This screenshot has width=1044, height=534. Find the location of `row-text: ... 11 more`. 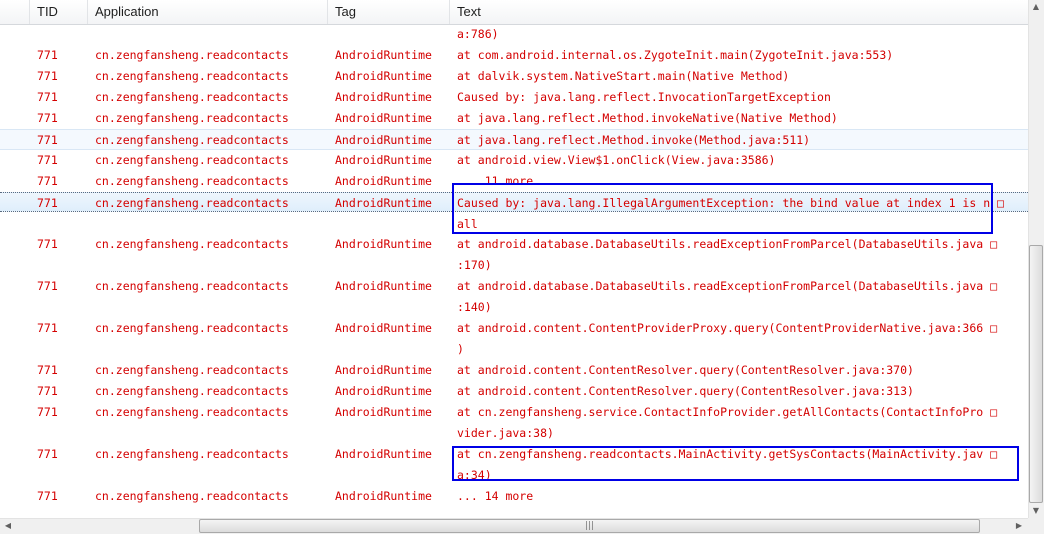

row-text: ... 11 more is located at coordinates (495, 181).